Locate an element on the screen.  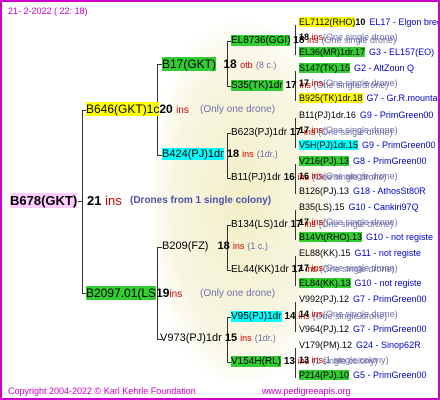
root-node: B678(GKT) is located at coordinates (44, 200).